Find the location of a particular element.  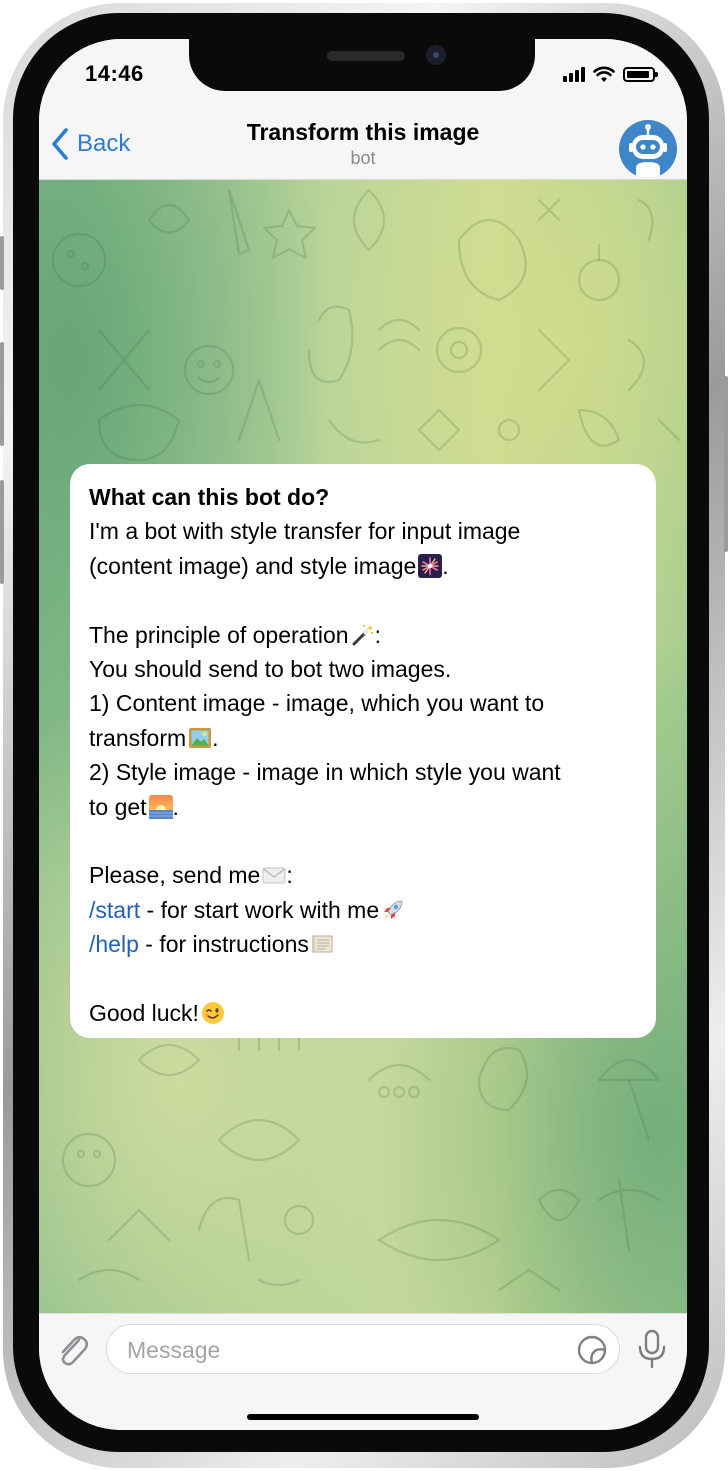

front-camera is located at coordinates (436, 55).